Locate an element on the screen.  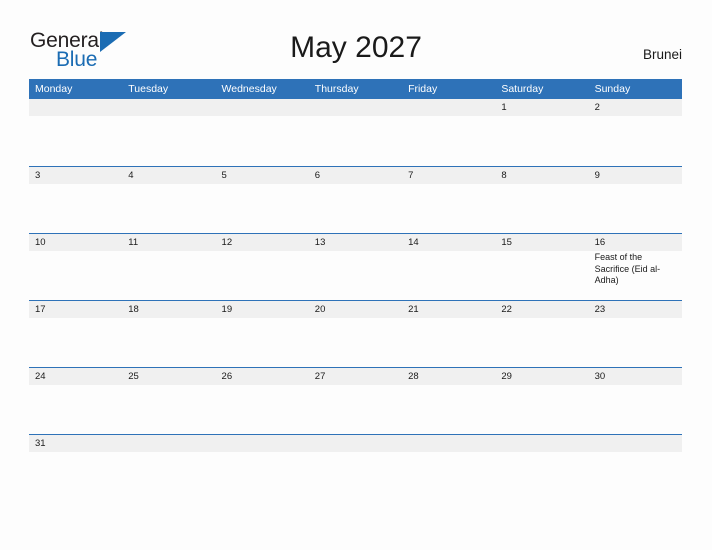
day-number-14: 14 is located at coordinates (448, 242).